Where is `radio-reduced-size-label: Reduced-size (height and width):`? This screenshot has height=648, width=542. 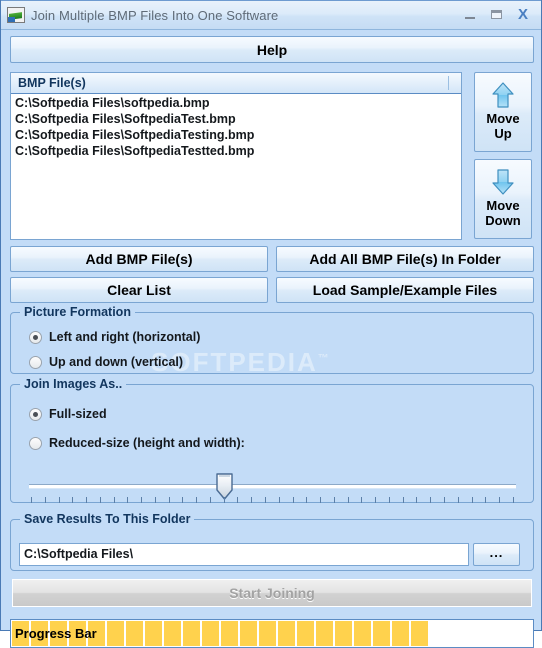
radio-reduced-size-label: Reduced-size (height and width): is located at coordinates (147, 443).